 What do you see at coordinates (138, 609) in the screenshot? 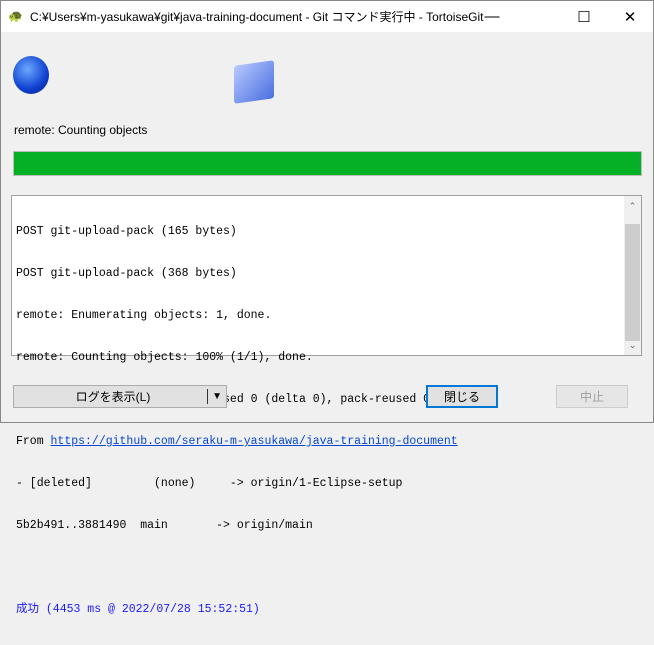
I see `result-line: 成功 (4453 ms @ 2022/07/28 15:52:51)` at bounding box center [138, 609].